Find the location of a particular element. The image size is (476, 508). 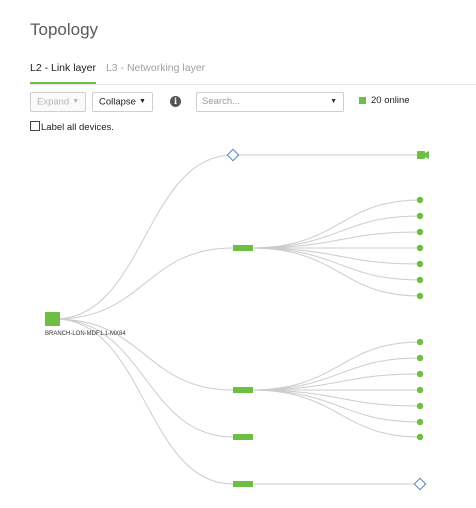

root-device-label: BRANCH-LON-MDF1.1-MX84 is located at coordinates (85, 334).